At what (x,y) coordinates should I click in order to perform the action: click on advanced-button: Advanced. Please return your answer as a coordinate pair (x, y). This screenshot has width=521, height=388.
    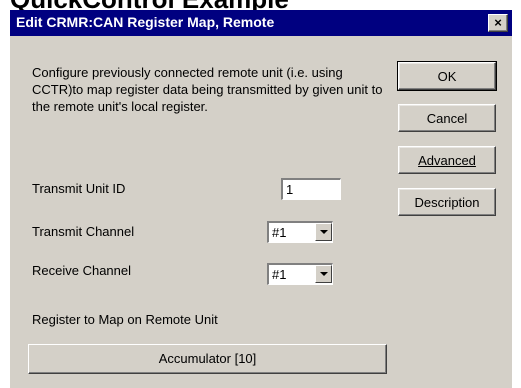
    Looking at the image, I should click on (447, 160).